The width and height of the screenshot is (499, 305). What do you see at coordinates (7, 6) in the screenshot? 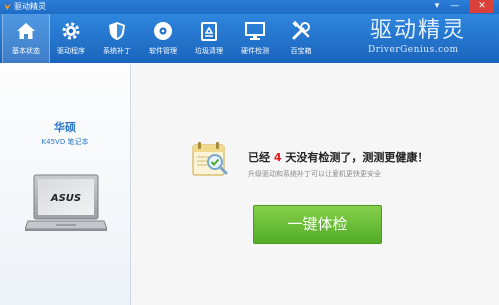
I see `app-logo-icon` at bounding box center [7, 6].